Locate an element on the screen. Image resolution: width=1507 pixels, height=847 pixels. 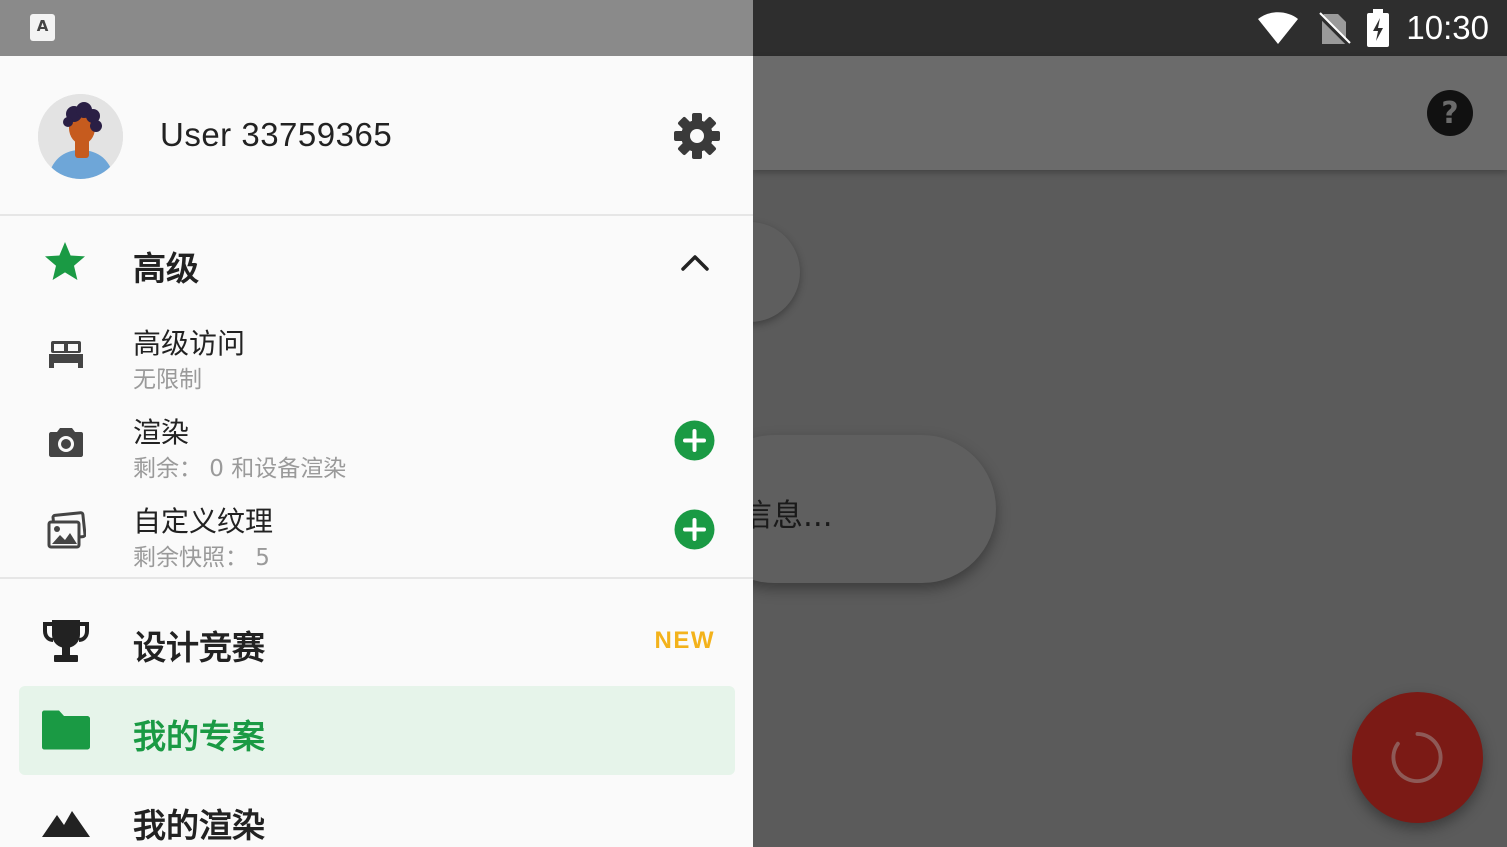
premium-access-desc: 无限制 is located at coordinates (167, 380).